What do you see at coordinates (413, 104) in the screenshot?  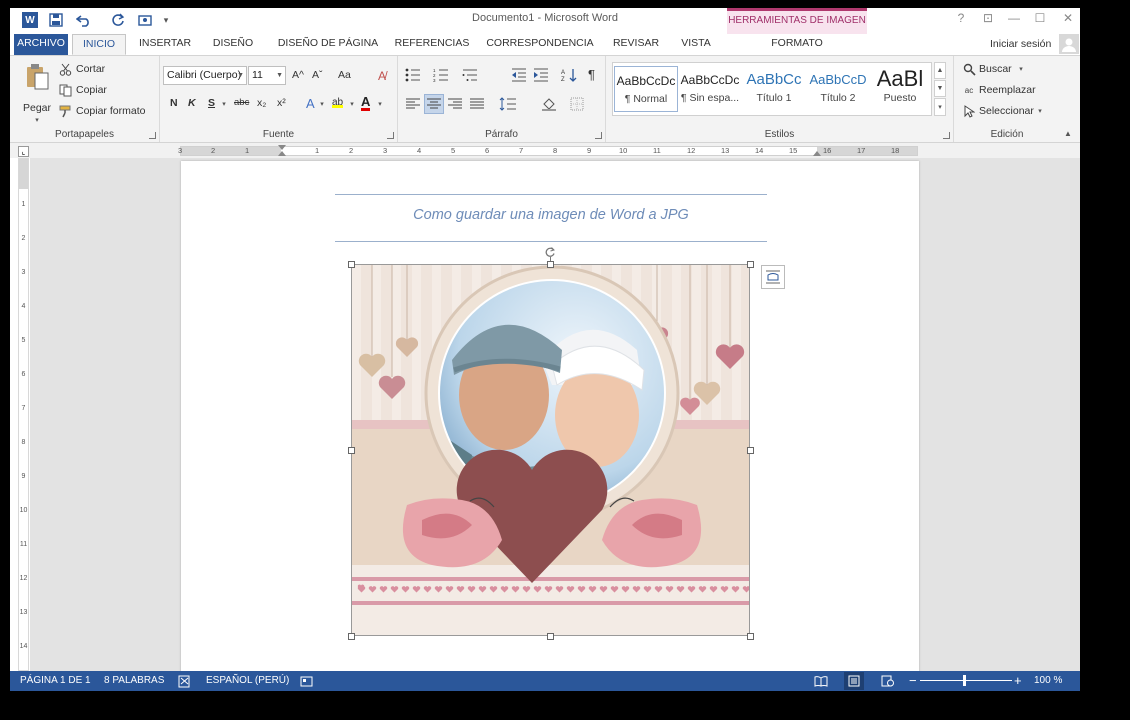 I see `align-left-icon` at bounding box center [413, 104].